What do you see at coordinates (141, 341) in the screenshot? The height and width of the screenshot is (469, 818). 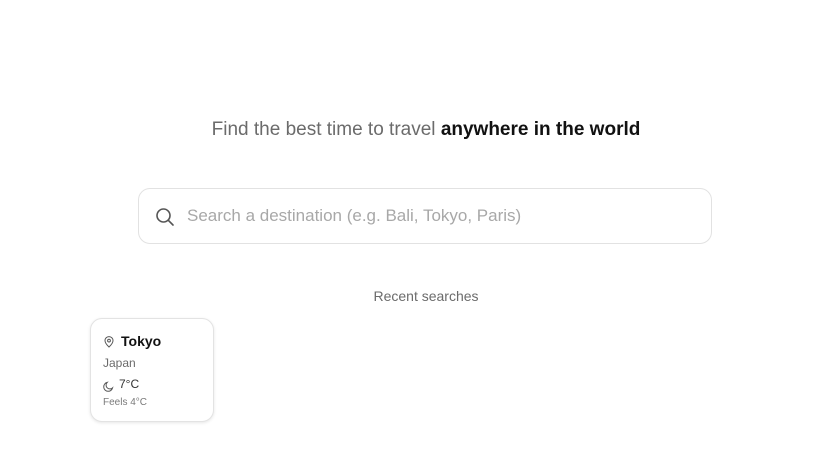 I see `card-city: Tokyo` at bounding box center [141, 341].